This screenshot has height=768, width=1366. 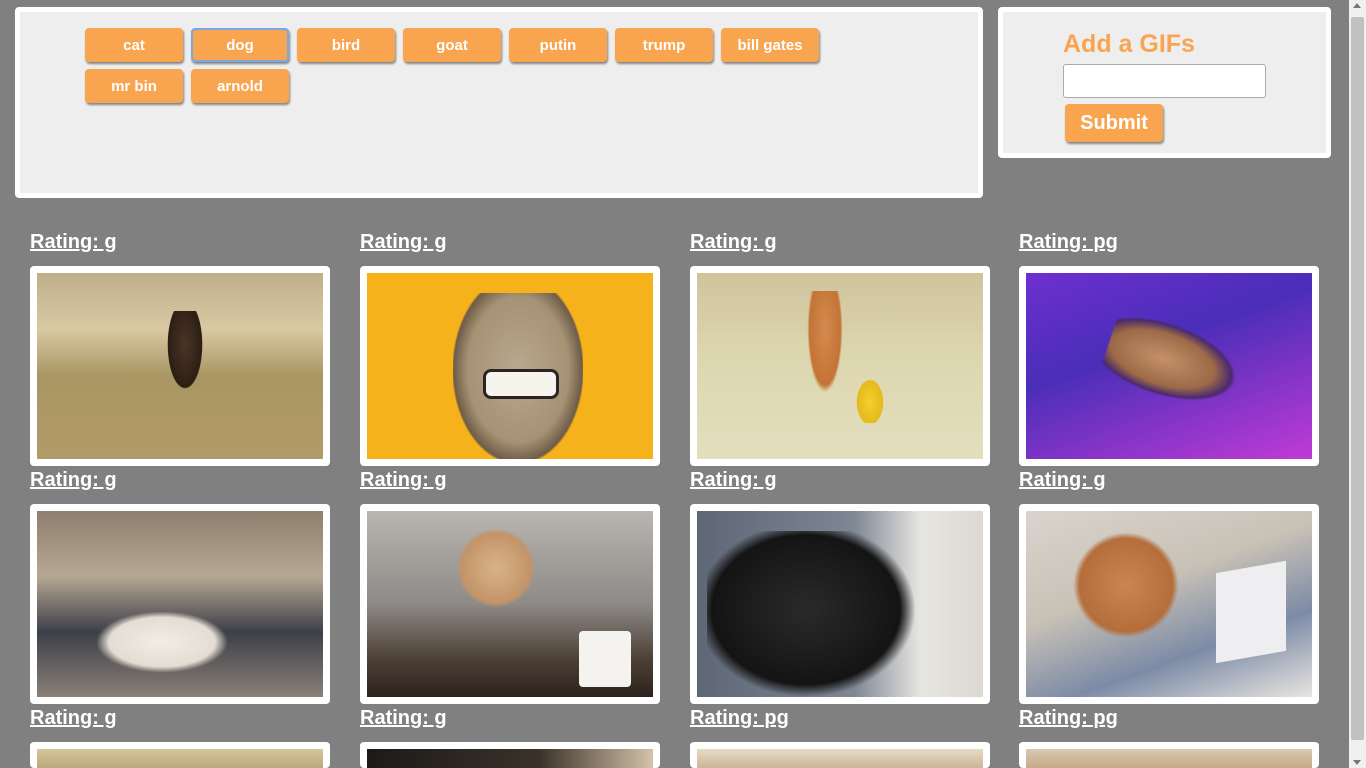 I want to click on vertical-scrollbar, so click(x=1357, y=384).